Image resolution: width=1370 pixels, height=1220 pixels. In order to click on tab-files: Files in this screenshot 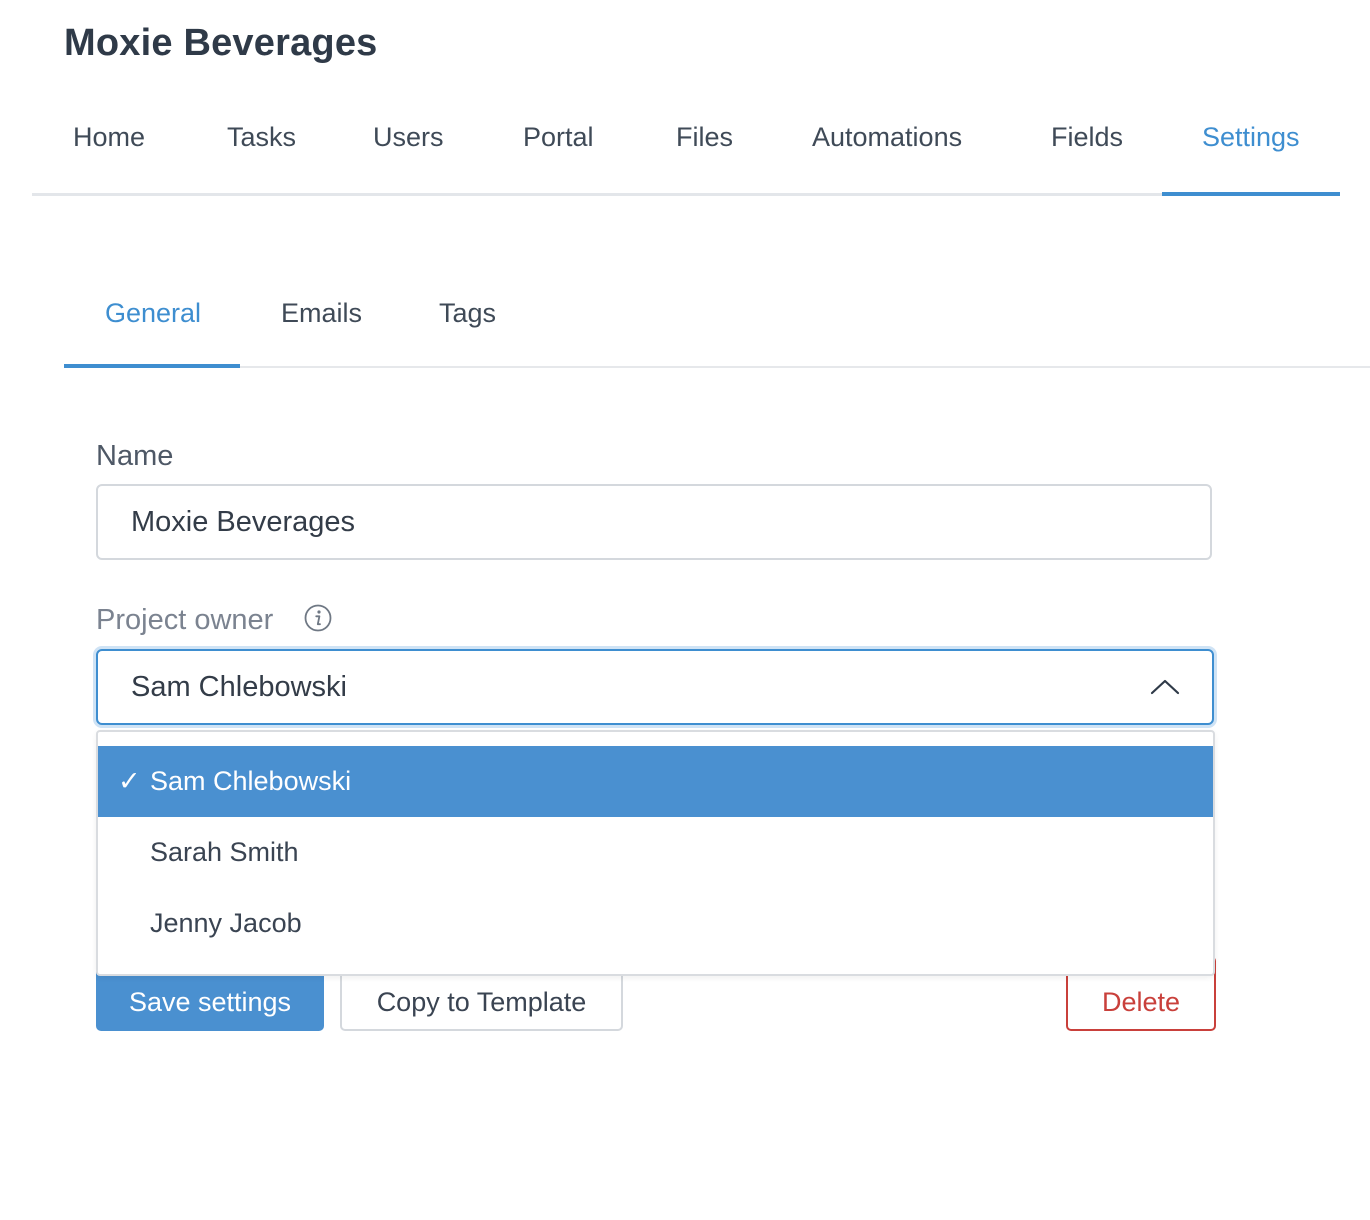, I will do `click(704, 137)`.